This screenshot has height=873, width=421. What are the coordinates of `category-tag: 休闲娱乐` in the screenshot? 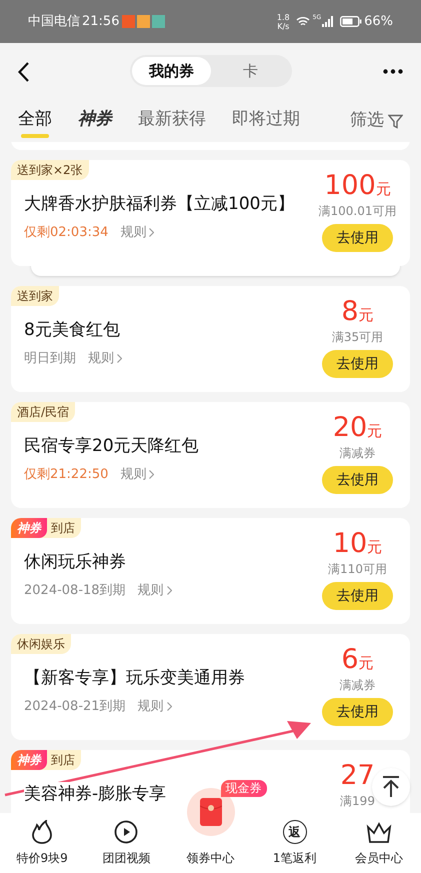 It's located at (41, 644).